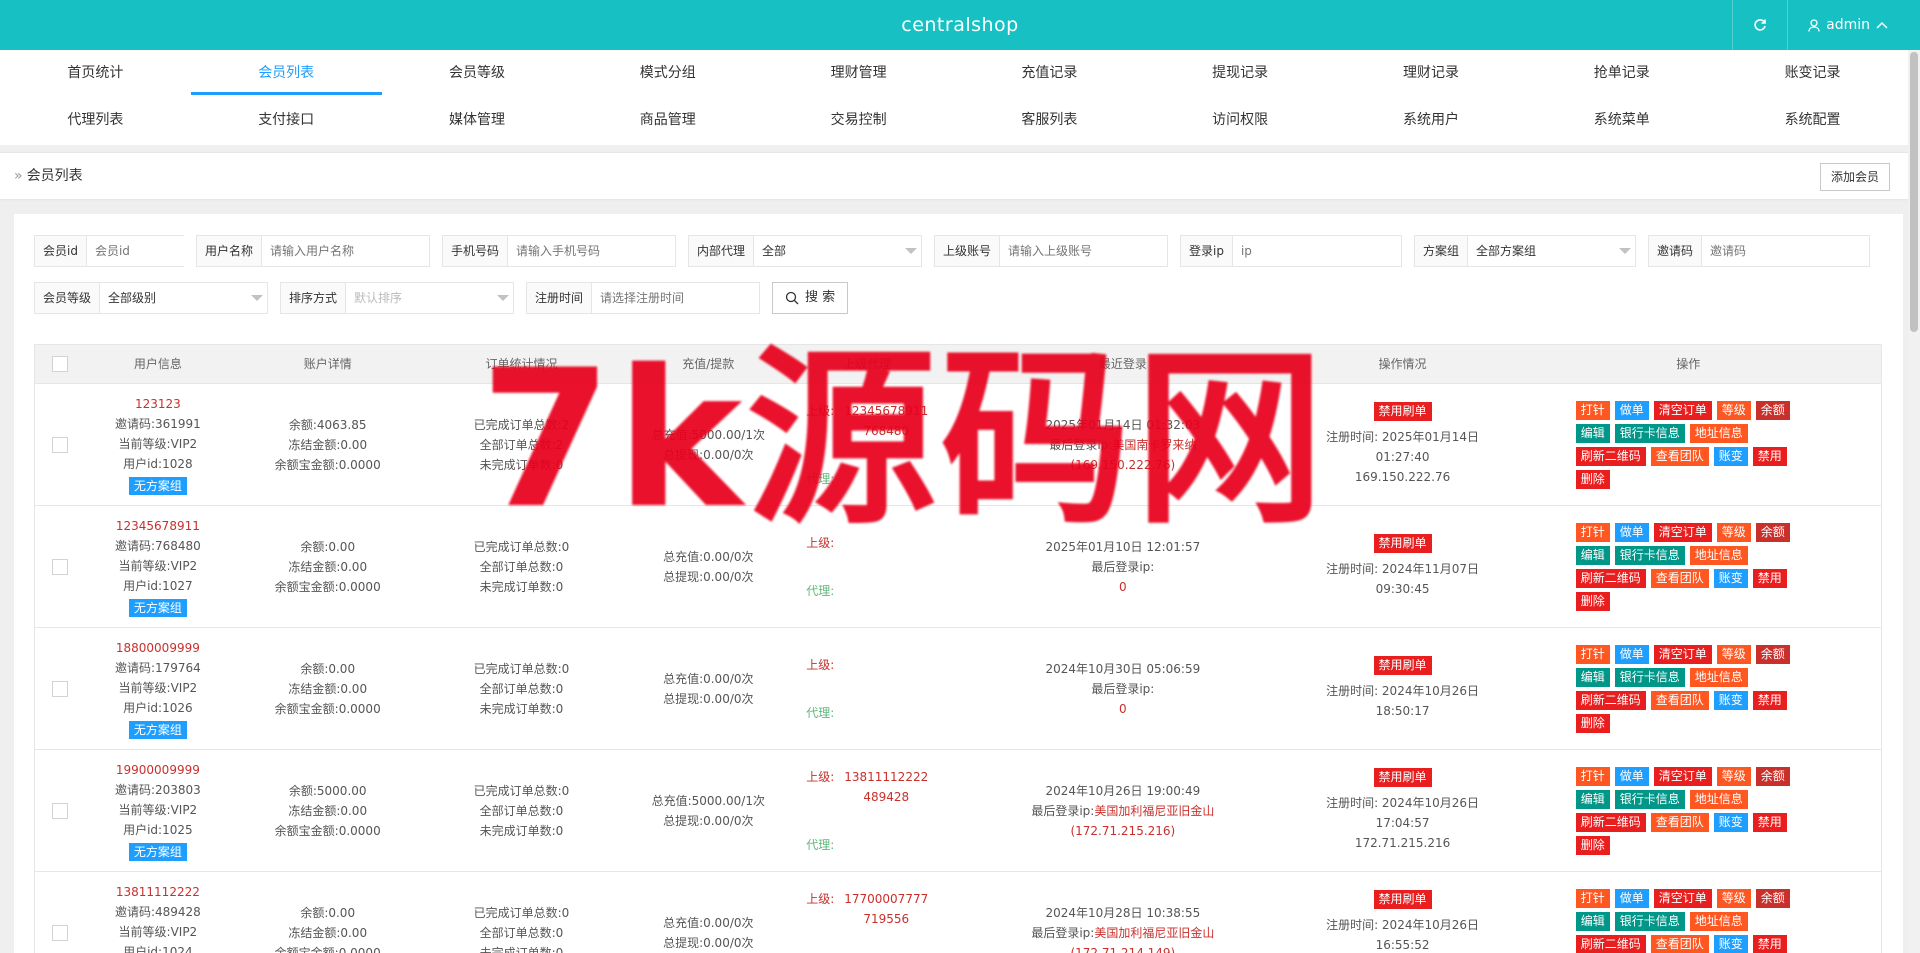 This screenshot has width=1920, height=953. What do you see at coordinates (95, 120) in the screenshot?
I see `nav-item-row2-0: 代理列表` at bounding box center [95, 120].